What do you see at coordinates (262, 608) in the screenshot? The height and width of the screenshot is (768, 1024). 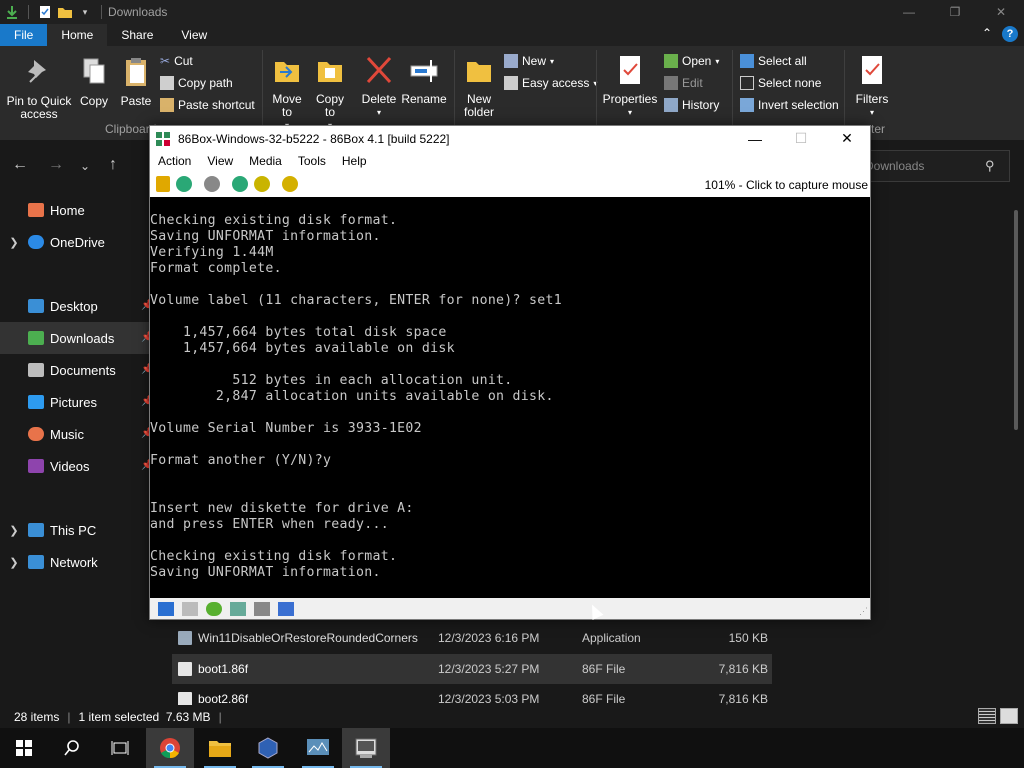 I see `network-card-icon` at bounding box center [262, 608].